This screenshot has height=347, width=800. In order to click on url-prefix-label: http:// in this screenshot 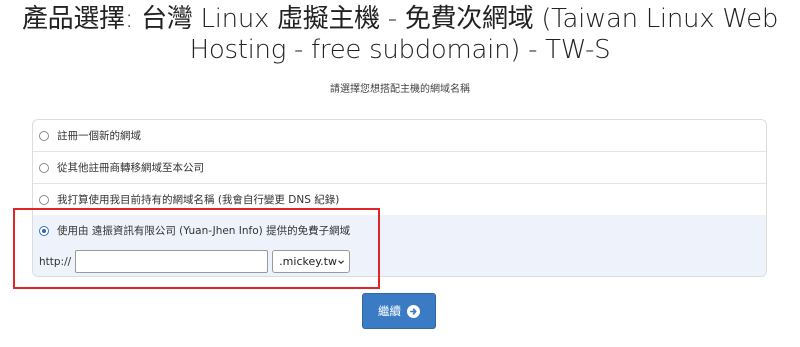, I will do `click(55, 261)`.